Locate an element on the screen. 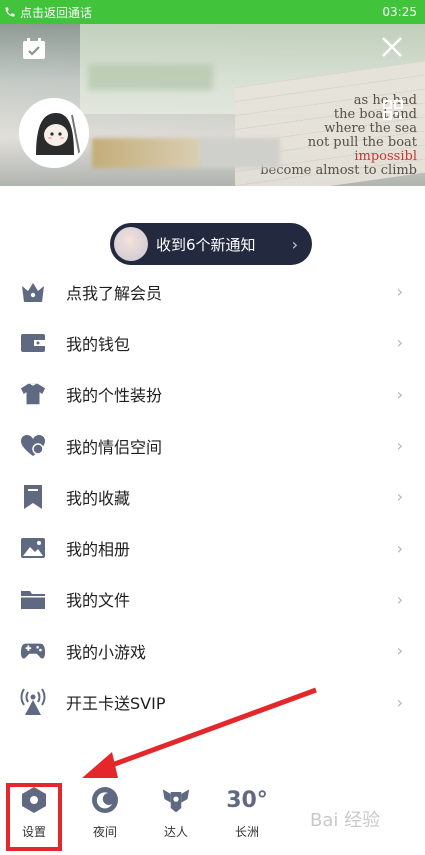 This screenshot has width=425, height=855. photo-icon is located at coordinates (33, 548).